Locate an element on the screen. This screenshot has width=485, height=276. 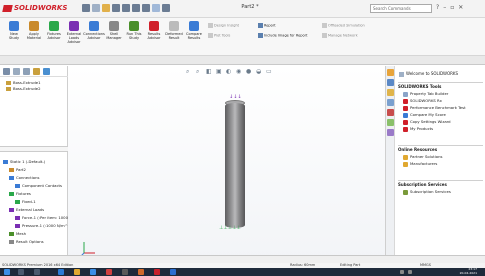
study-tree-item: External Loads is located at coordinates (26, 209).